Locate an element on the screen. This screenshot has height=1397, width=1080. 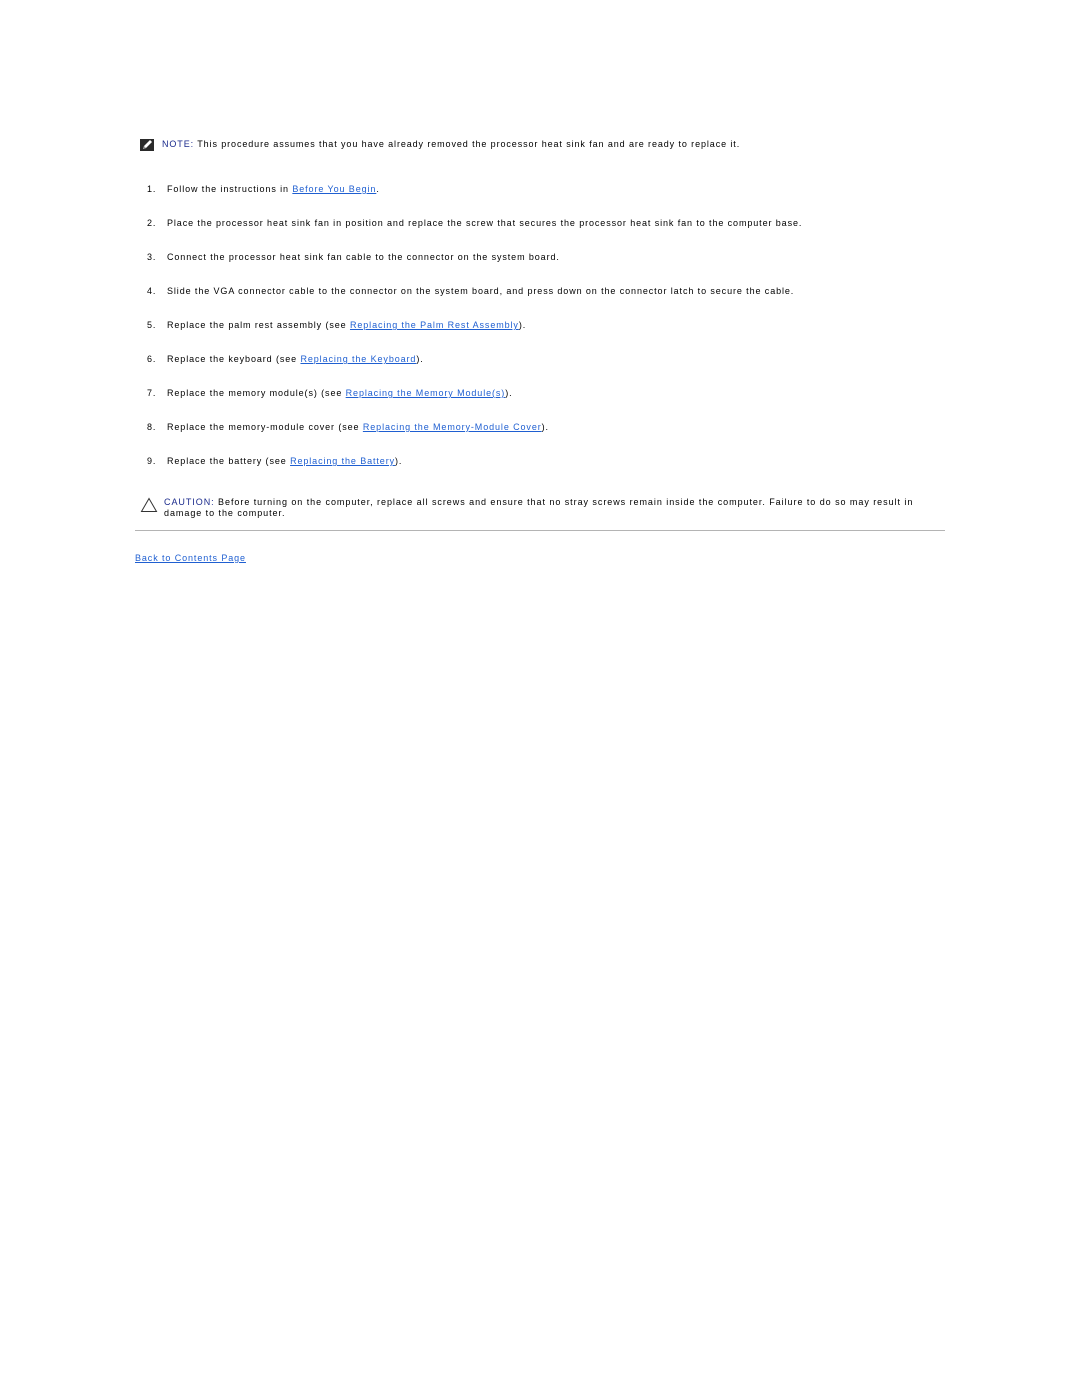
palm-rest-link: Replacing the Palm Rest Assembly is located at coordinates (434, 325).